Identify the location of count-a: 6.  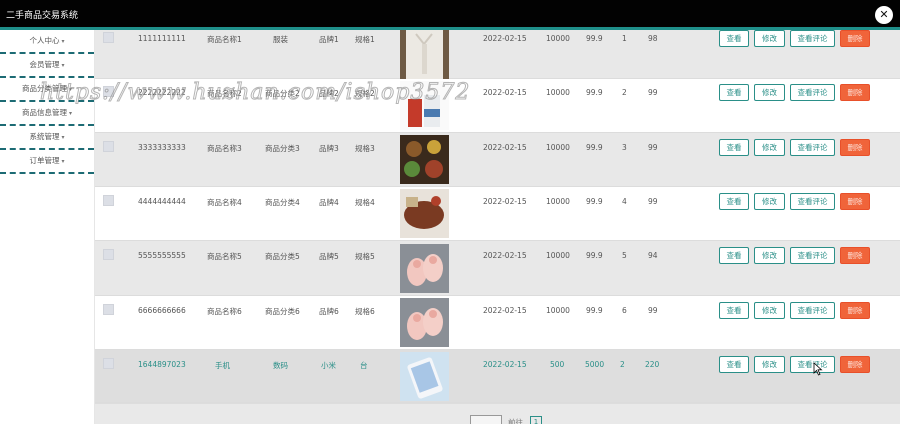
(624, 310).